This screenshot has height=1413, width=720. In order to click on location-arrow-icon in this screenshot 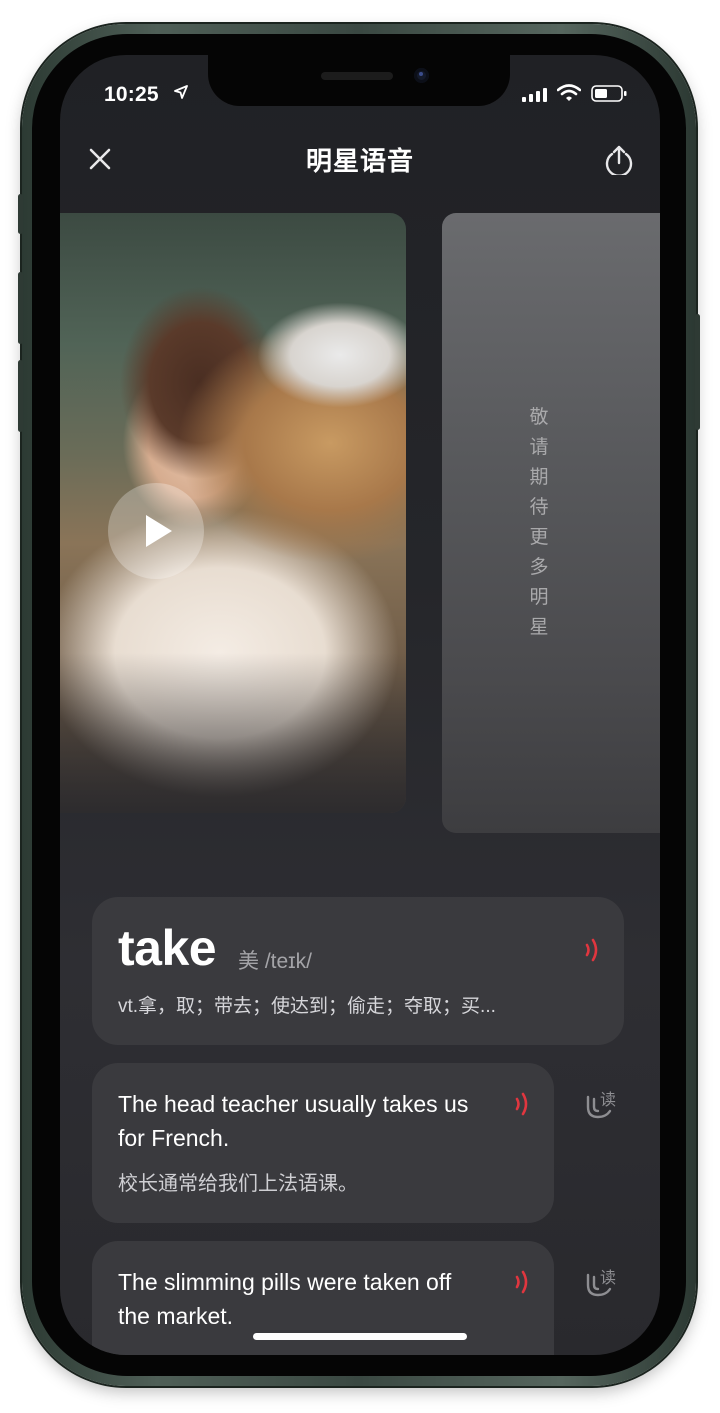, I will do `click(181, 92)`.